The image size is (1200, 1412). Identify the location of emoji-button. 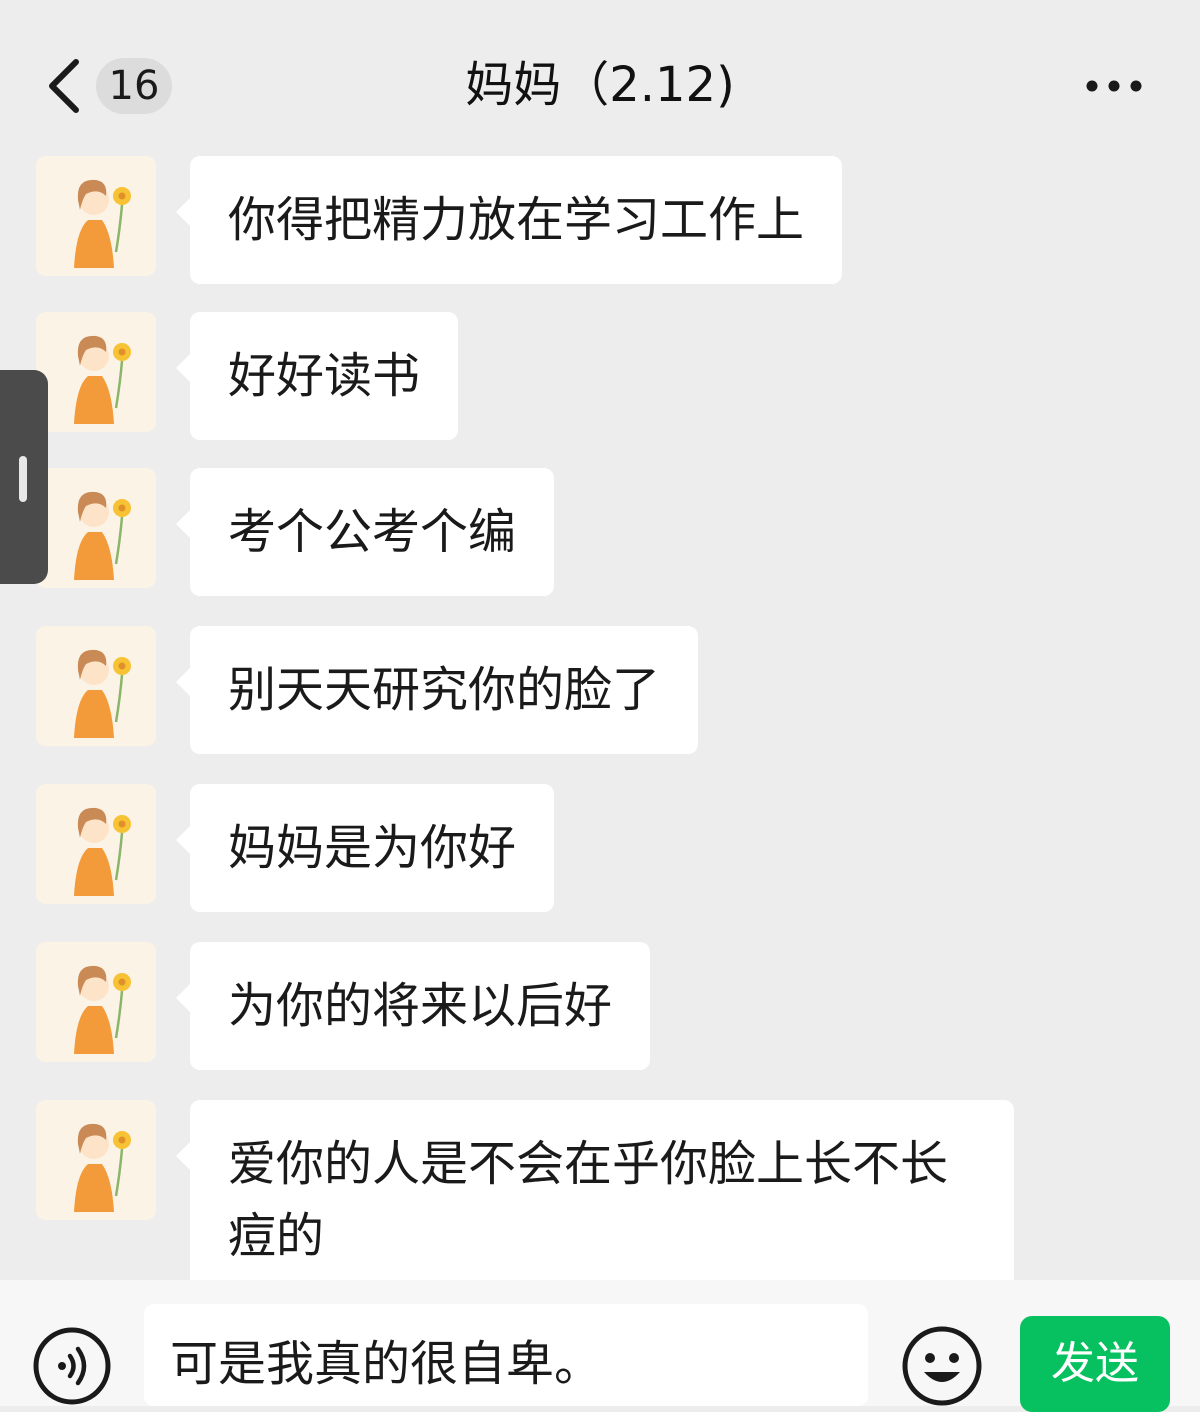
(942, 1366).